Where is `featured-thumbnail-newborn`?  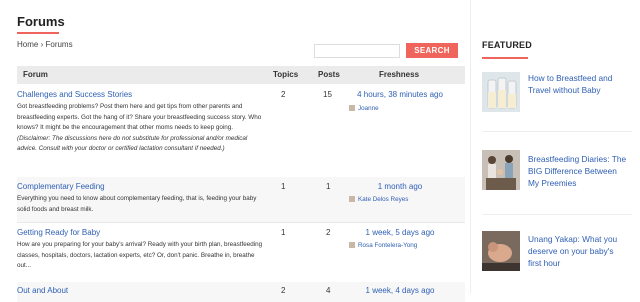 featured-thumbnail-newborn is located at coordinates (501, 251).